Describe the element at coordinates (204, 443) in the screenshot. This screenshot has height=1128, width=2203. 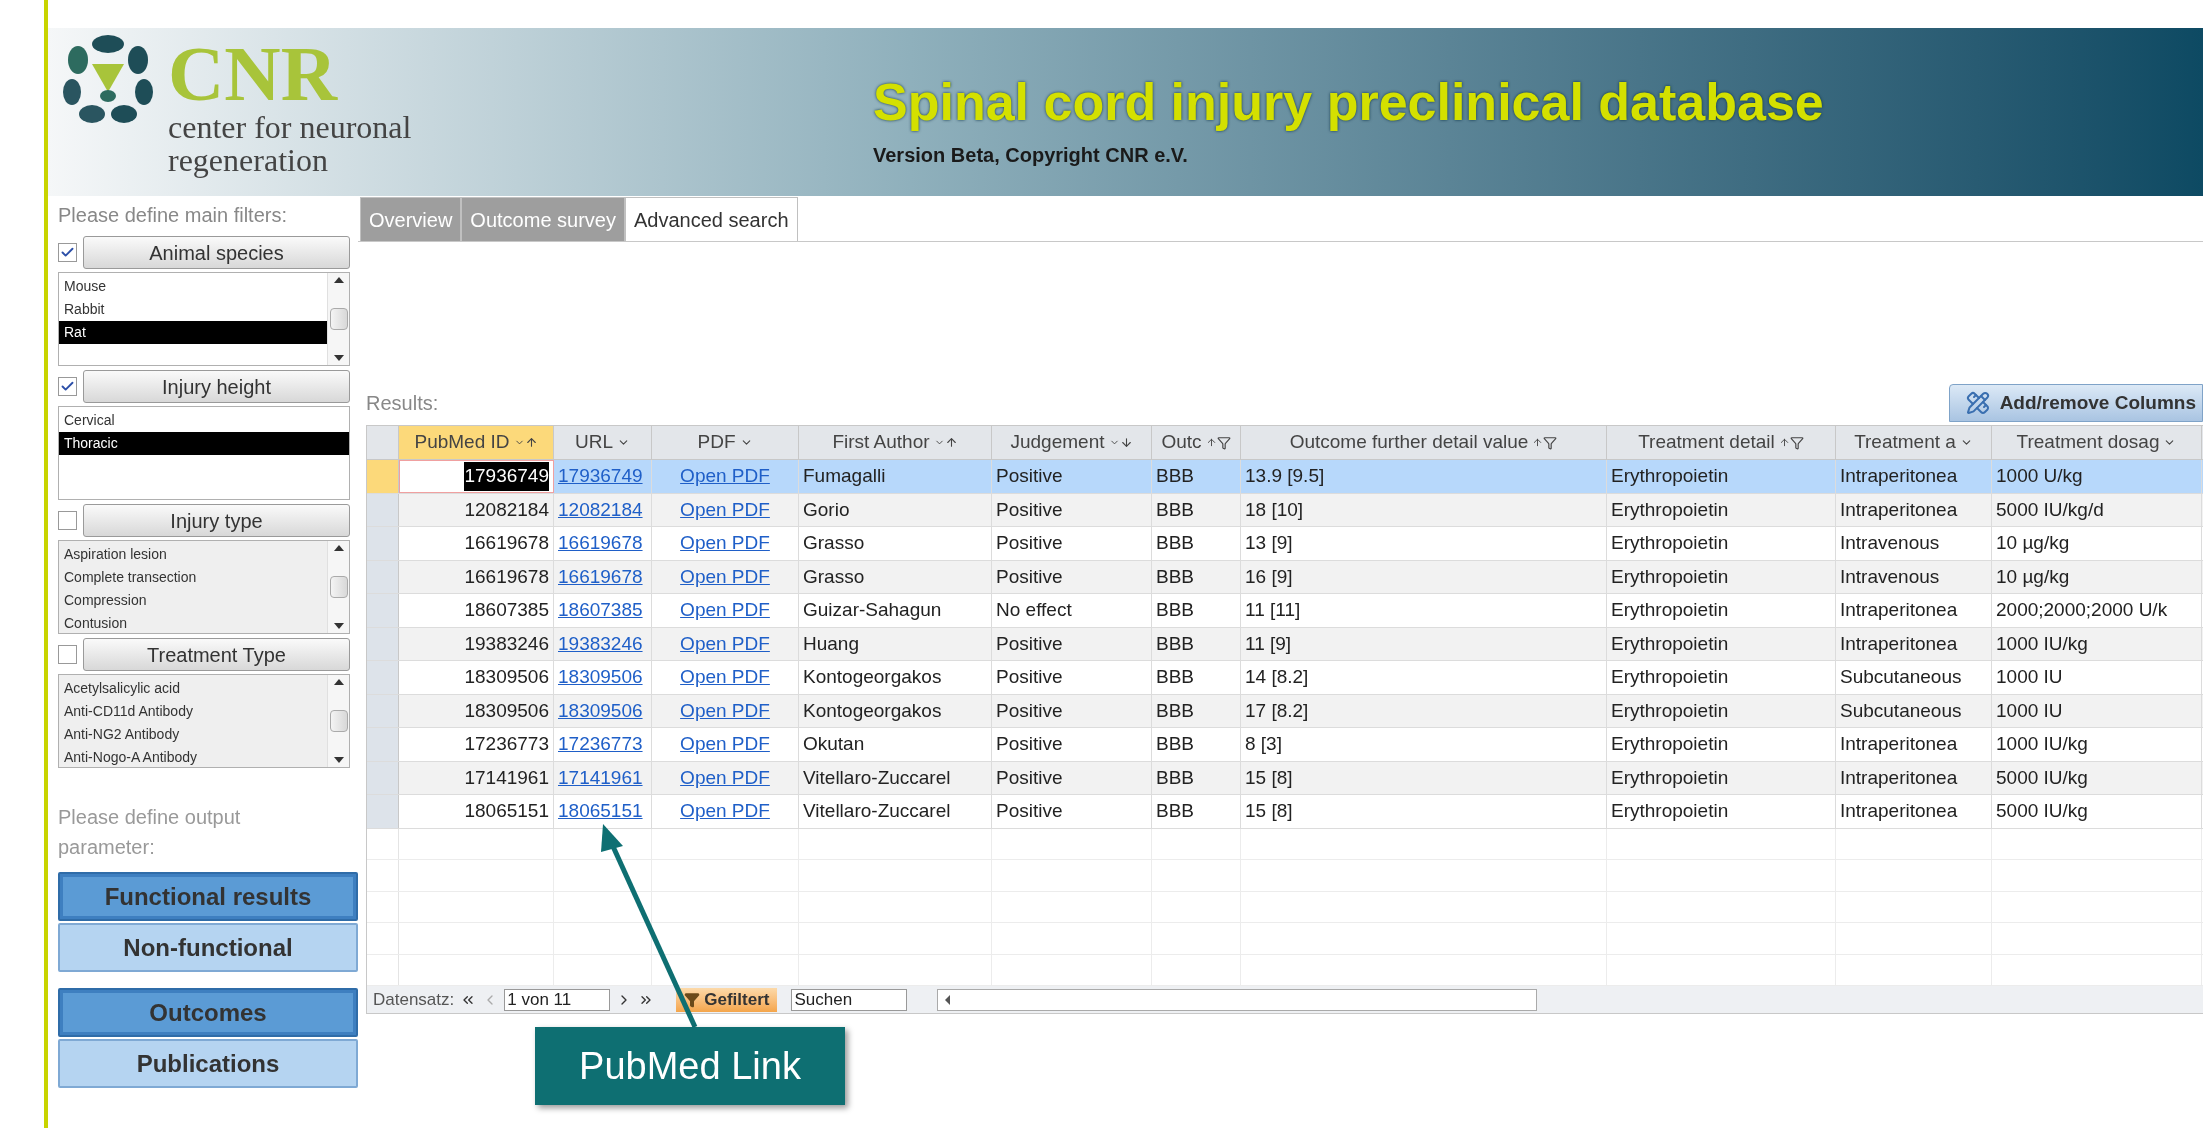
I see `list-item: Thoracic` at that location.